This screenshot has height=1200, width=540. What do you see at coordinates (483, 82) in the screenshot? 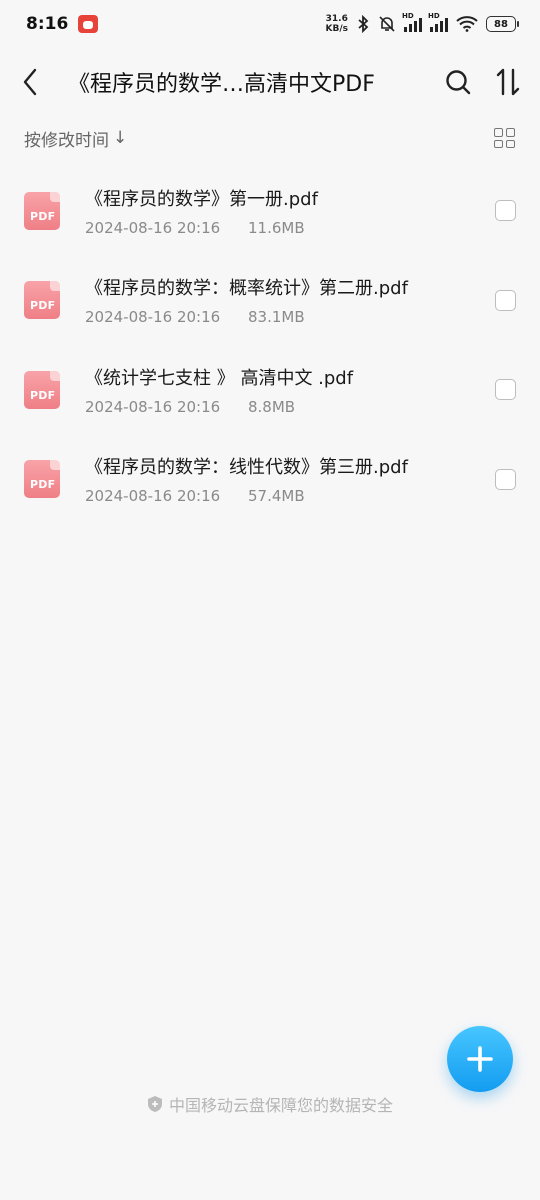
I see `header-actions` at bounding box center [483, 82].